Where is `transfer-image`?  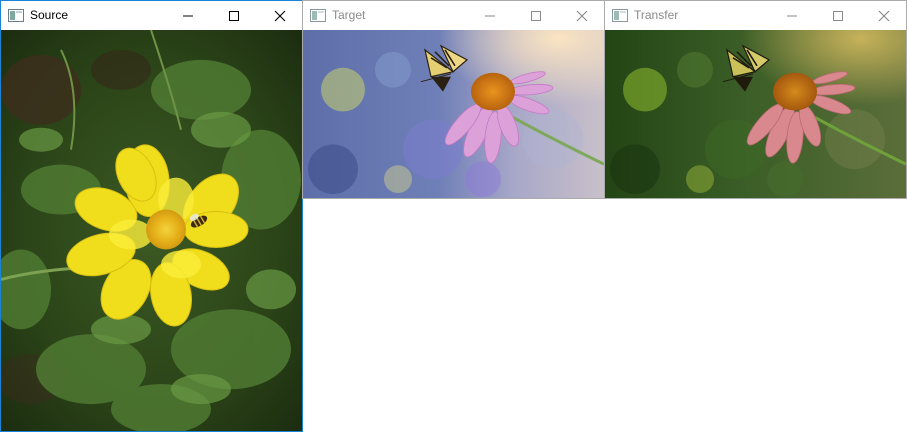 transfer-image is located at coordinates (755, 114).